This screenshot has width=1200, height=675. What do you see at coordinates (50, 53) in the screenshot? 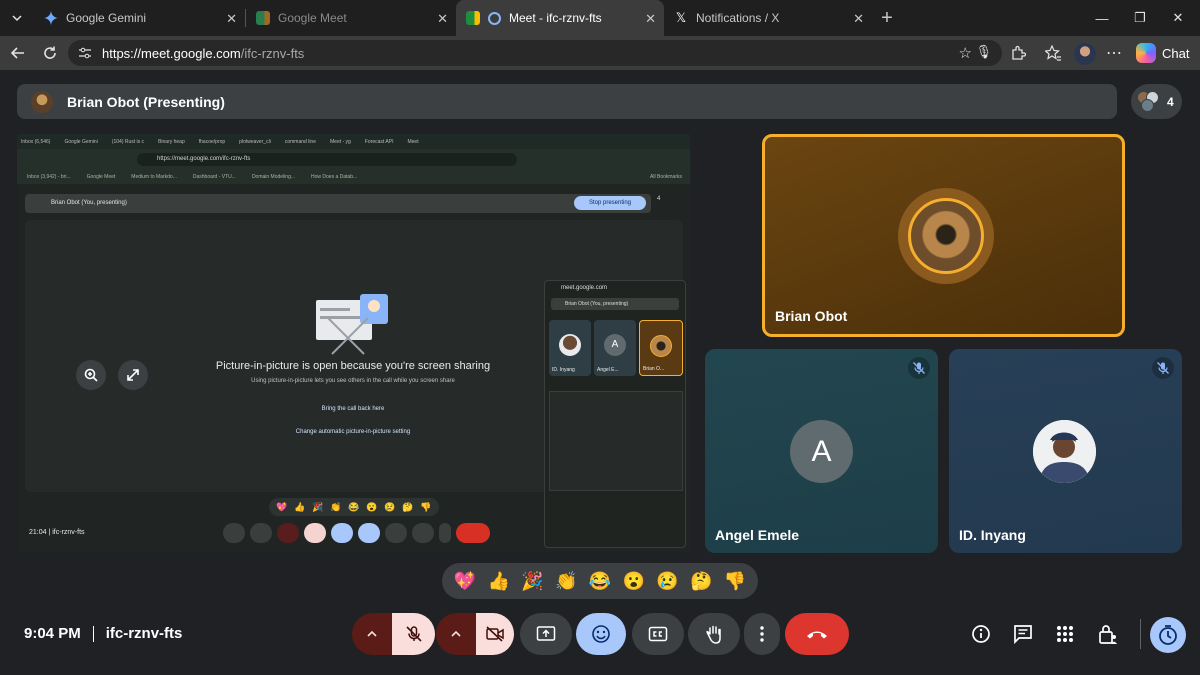
I see `reload-button` at bounding box center [50, 53].